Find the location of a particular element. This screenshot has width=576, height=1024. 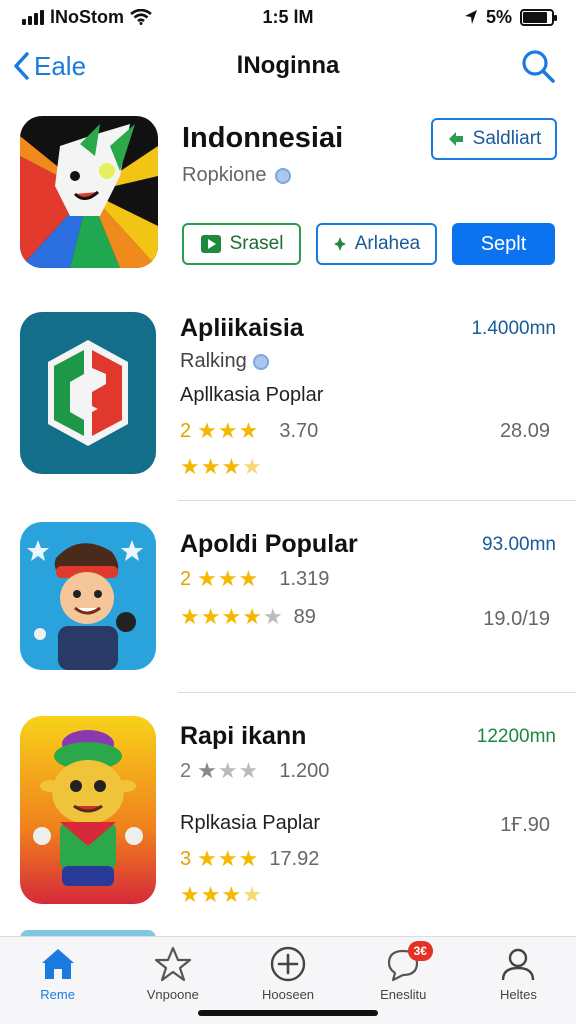

signal-icon is located at coordinates (33, 17).